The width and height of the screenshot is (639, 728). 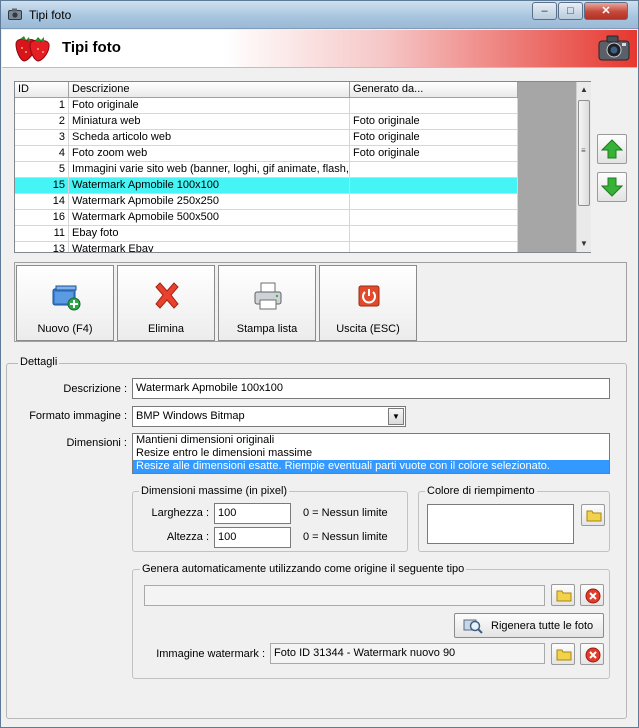 What do you see at coordinates (209, 247) in the screenshot?
I see `cell-descrizione: Watermark Ebay` at bounding box center [209, 247].